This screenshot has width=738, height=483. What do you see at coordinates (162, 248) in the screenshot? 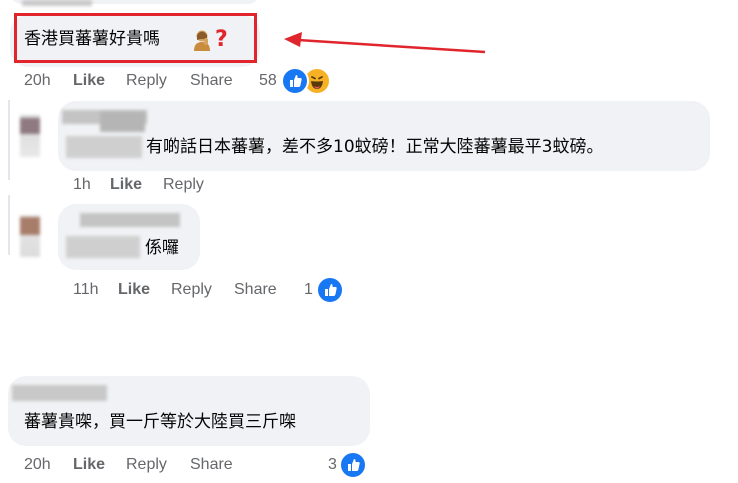
I see `reply-text: 係囉` at bounding box center [162, 248].